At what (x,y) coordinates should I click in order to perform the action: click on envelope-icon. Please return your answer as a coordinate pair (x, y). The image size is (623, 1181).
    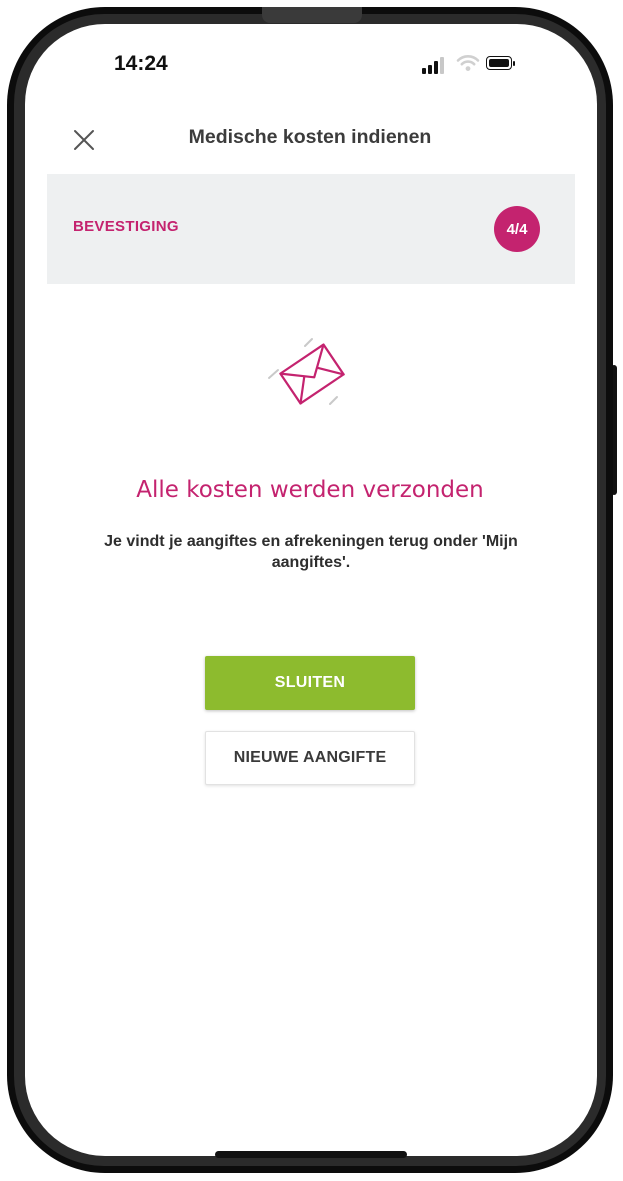
    Looking at the image, I should click on (306, 371).